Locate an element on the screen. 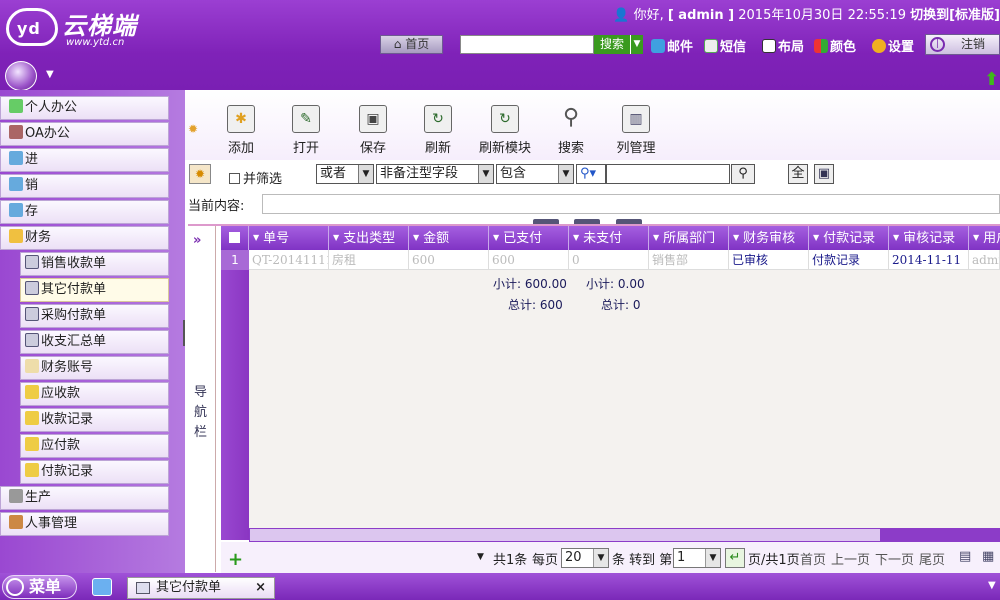 This screenshot has width=1000, height=600. page-select: 1 ▼ is located at coordinates (697, 558).